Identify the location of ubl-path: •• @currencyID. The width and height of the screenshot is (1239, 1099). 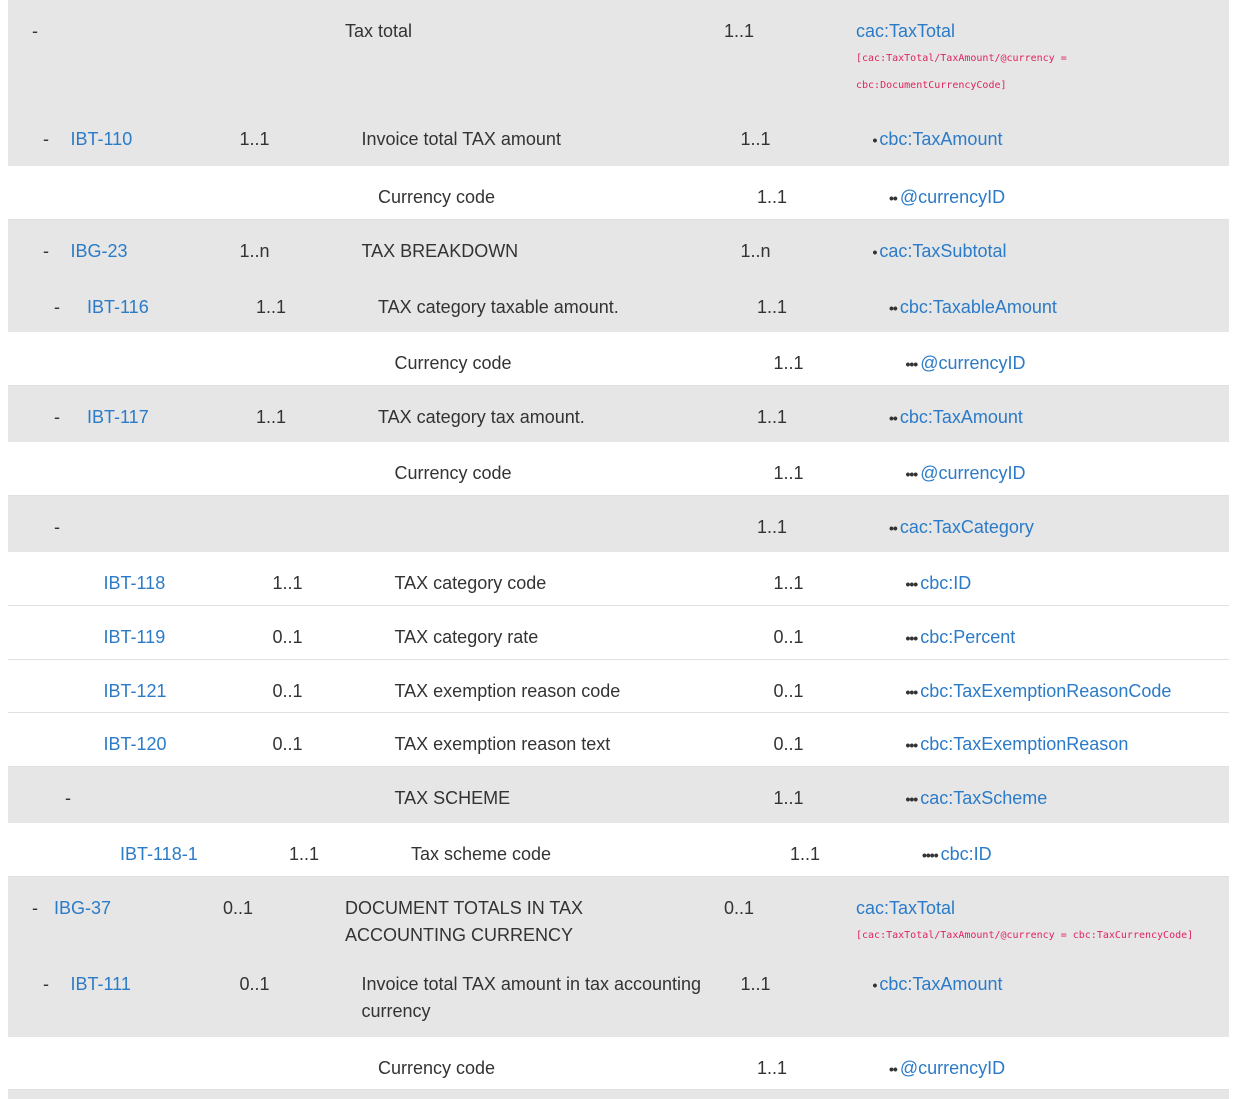
(947, 198).